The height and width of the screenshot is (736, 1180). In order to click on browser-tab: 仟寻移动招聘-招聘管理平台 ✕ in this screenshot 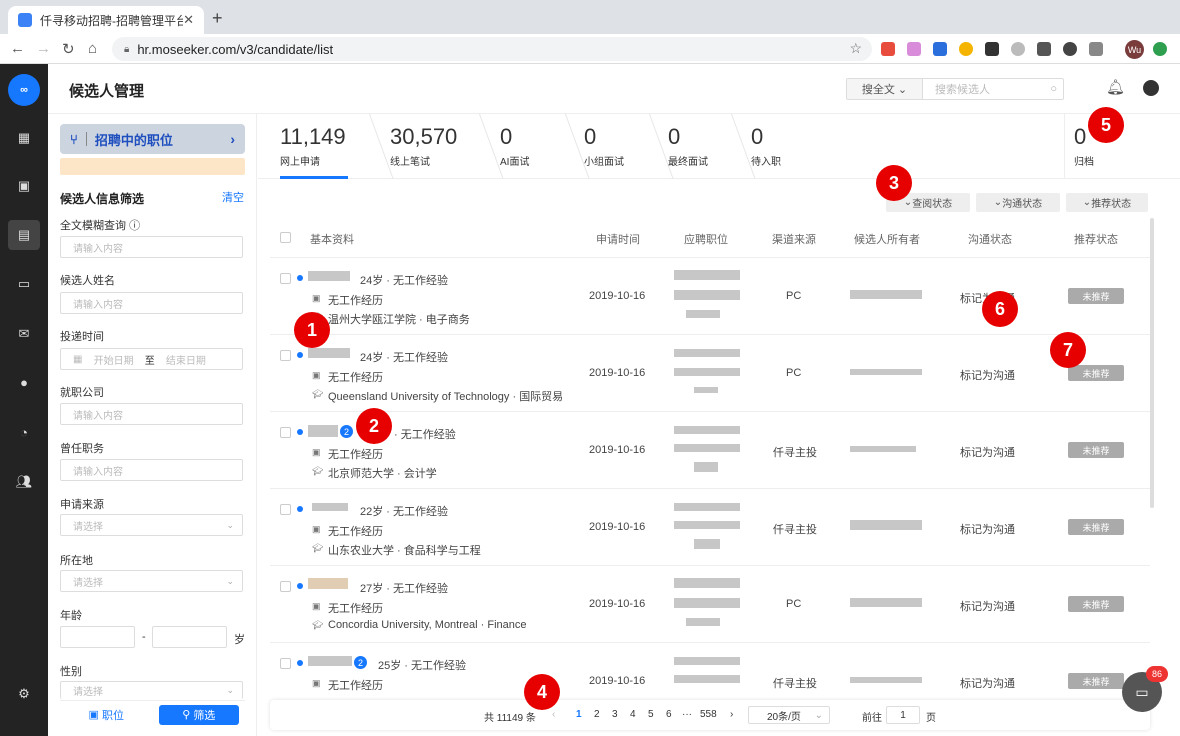, I will do `click(106, 20)`.